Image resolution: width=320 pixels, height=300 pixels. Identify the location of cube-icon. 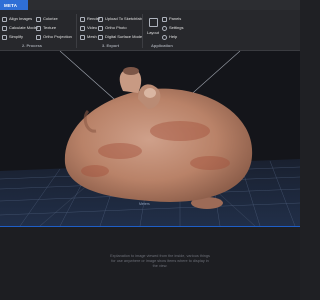
(4, 28).